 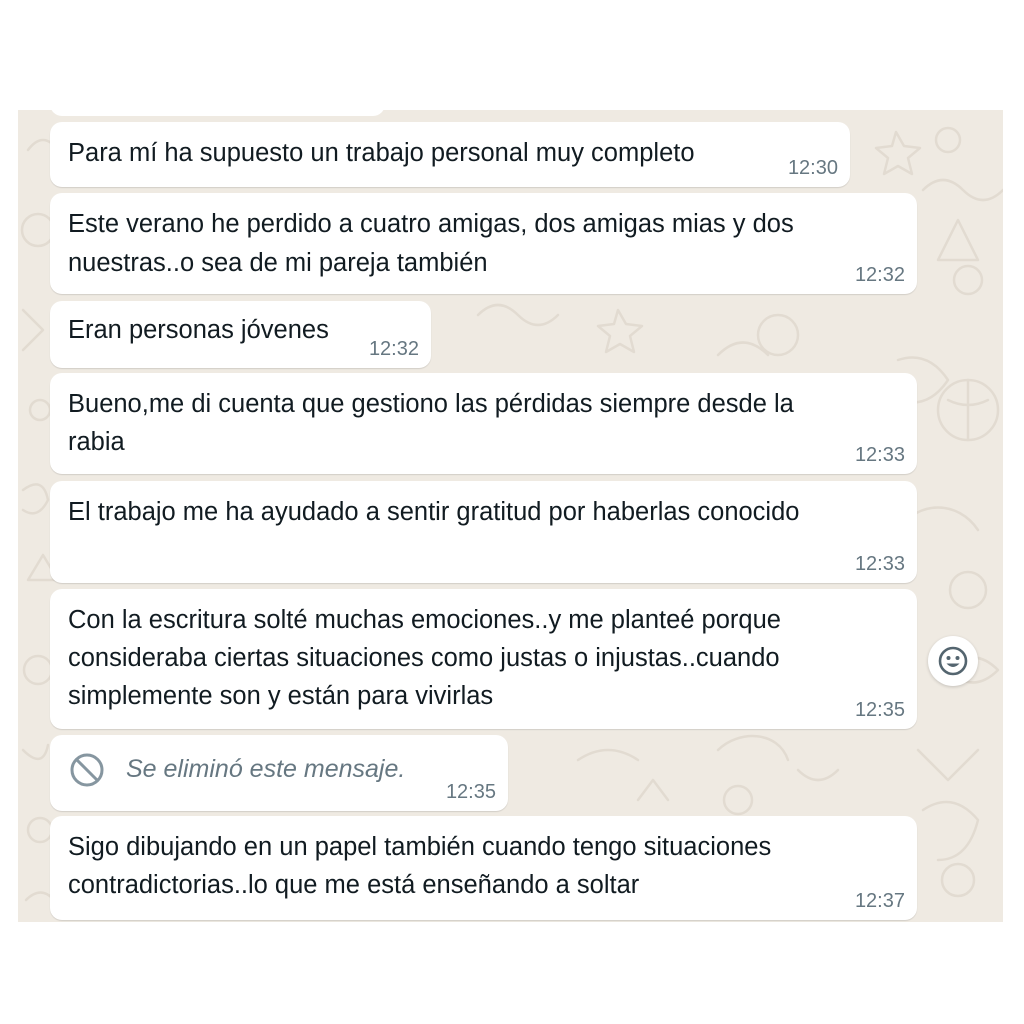 I want to click on message-time: 12:30, so click(x=812, y=168).